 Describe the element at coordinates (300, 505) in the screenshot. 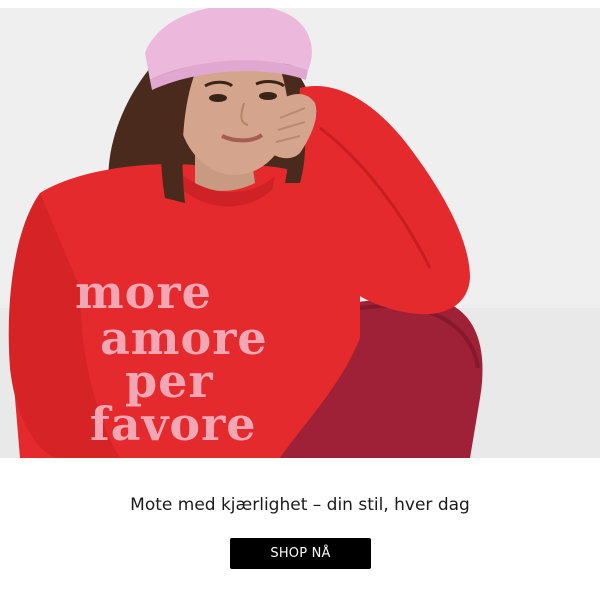

I see `banner-caption: Mote med kjærlighet – din stil, hver dag` at that location.